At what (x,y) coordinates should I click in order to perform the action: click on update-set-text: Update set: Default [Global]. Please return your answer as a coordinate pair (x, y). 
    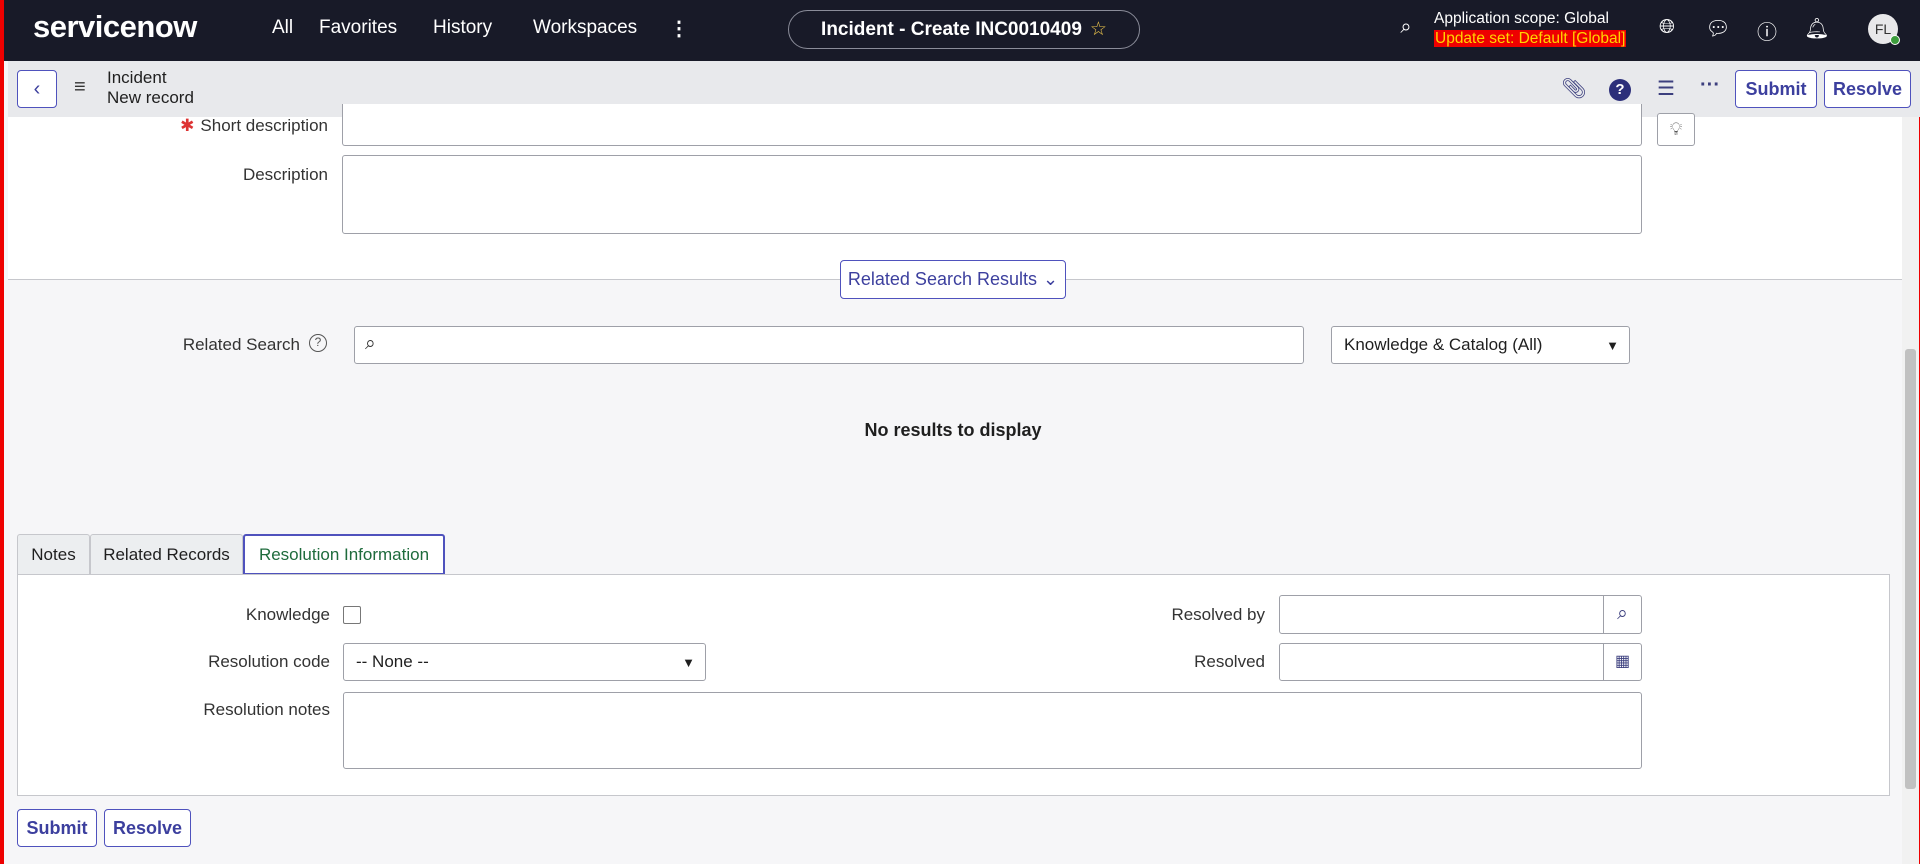
    Looking at the image, I should click on (1530, 38).